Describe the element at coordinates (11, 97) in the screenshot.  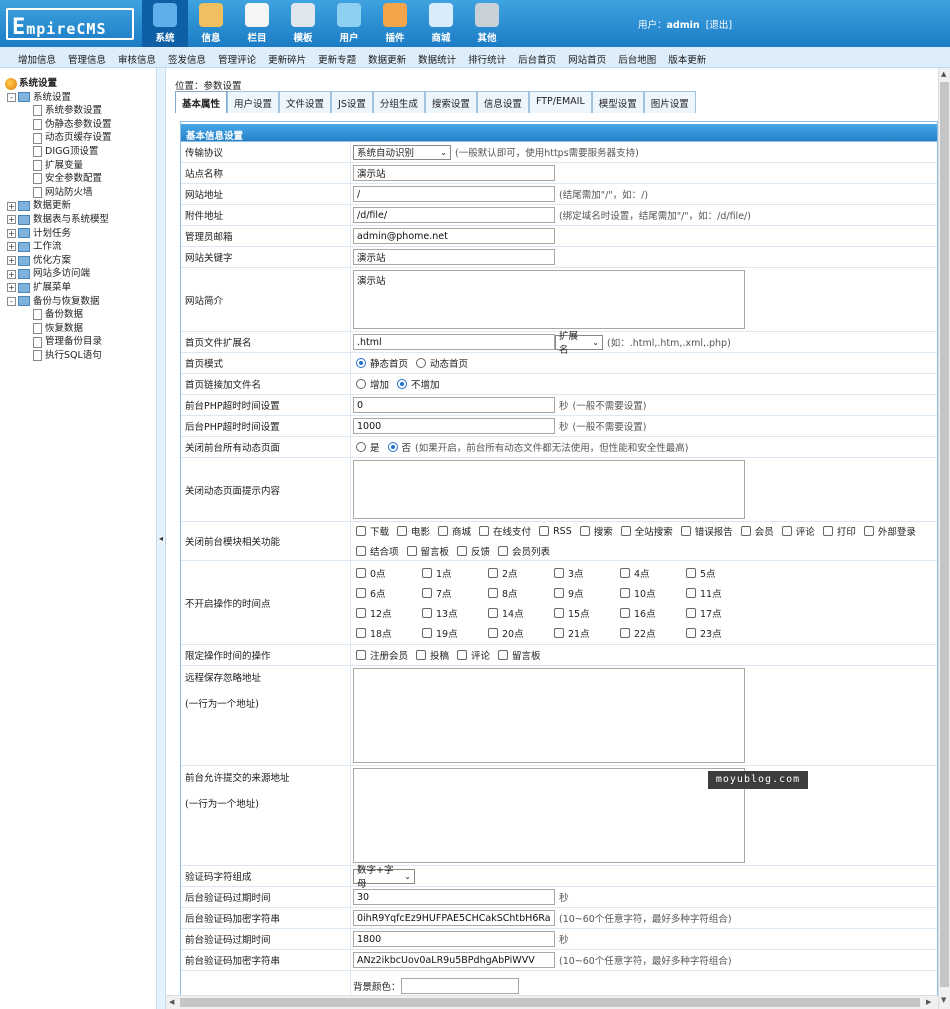
I see `expand-toggle-icon: -` at that location.